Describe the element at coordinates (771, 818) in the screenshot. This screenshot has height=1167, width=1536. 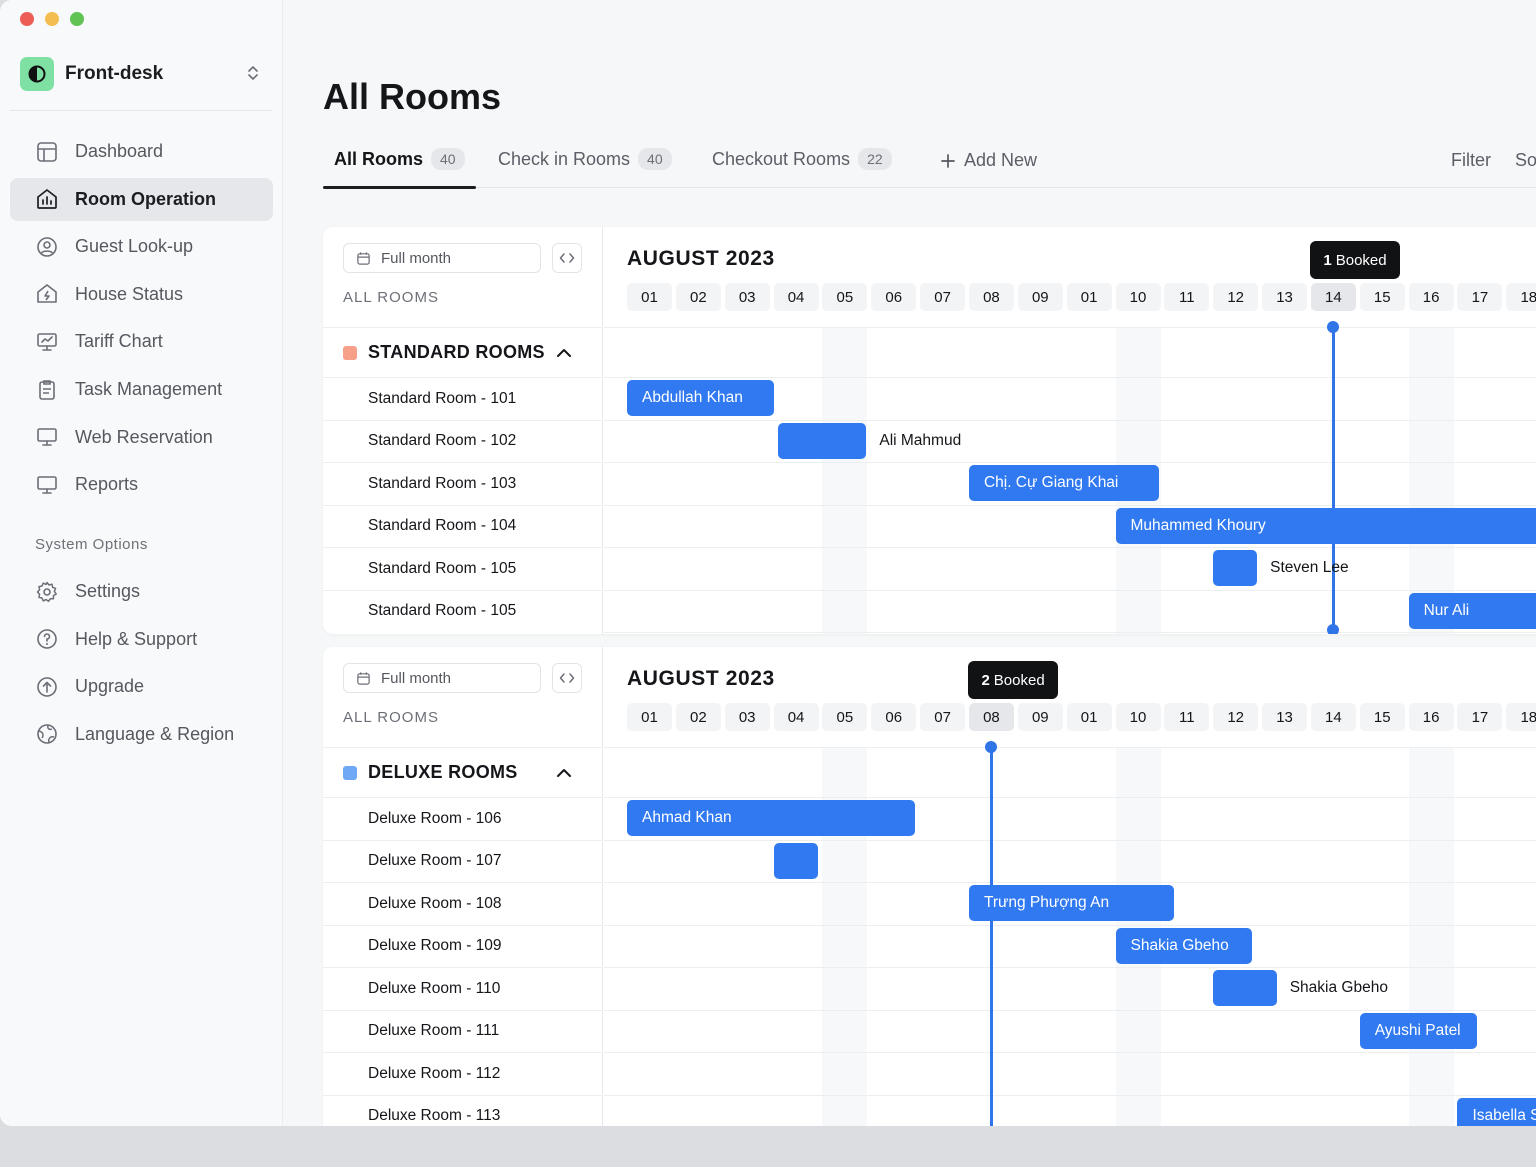
I see `booking-bar: Ahmad Khan` at that location.